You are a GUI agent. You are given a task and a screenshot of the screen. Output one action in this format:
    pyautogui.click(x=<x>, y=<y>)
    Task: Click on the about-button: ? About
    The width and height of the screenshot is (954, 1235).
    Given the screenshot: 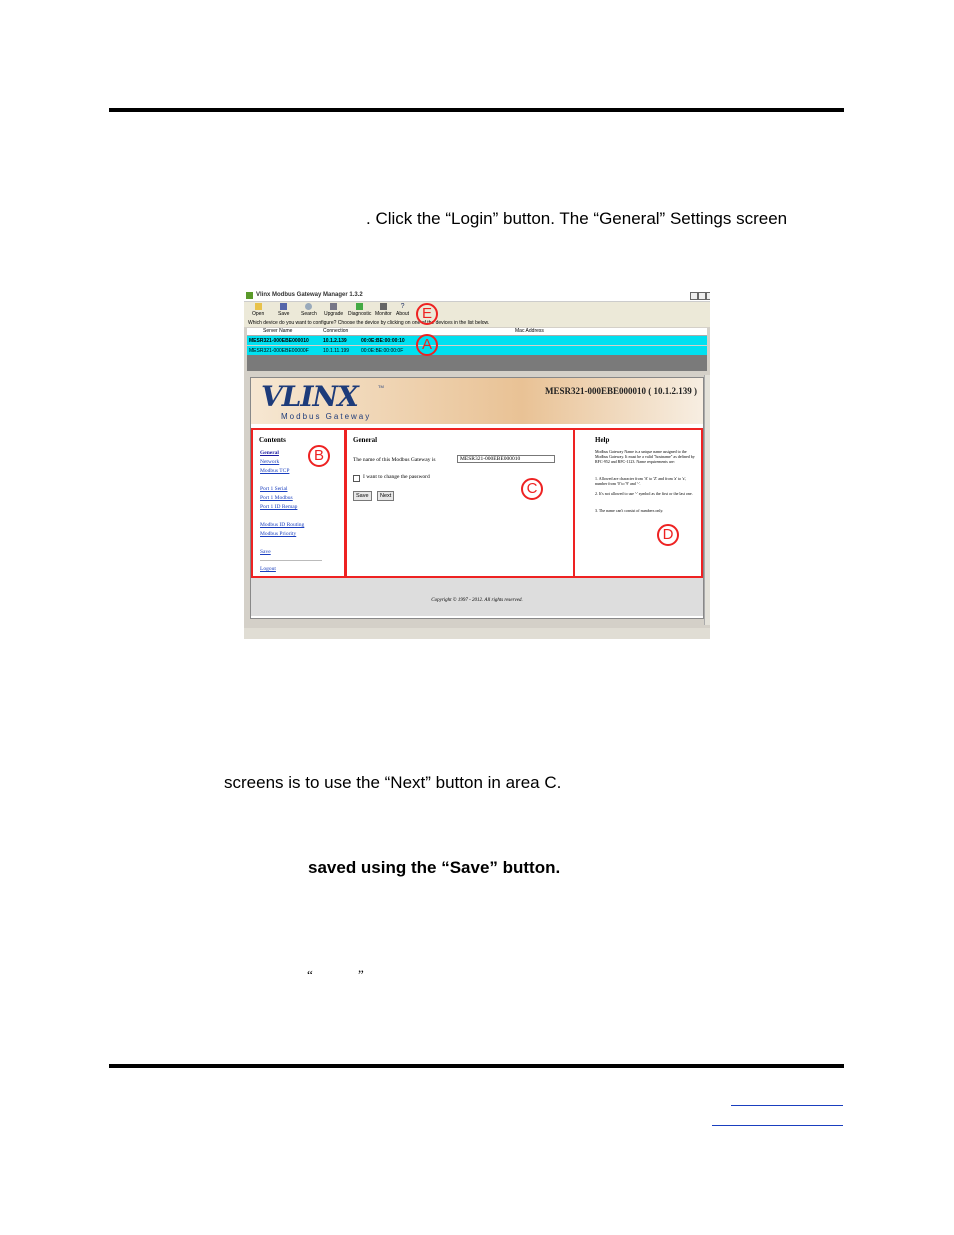 What is the action you would take?
    pyautogui.click(x=402, y=310)
    